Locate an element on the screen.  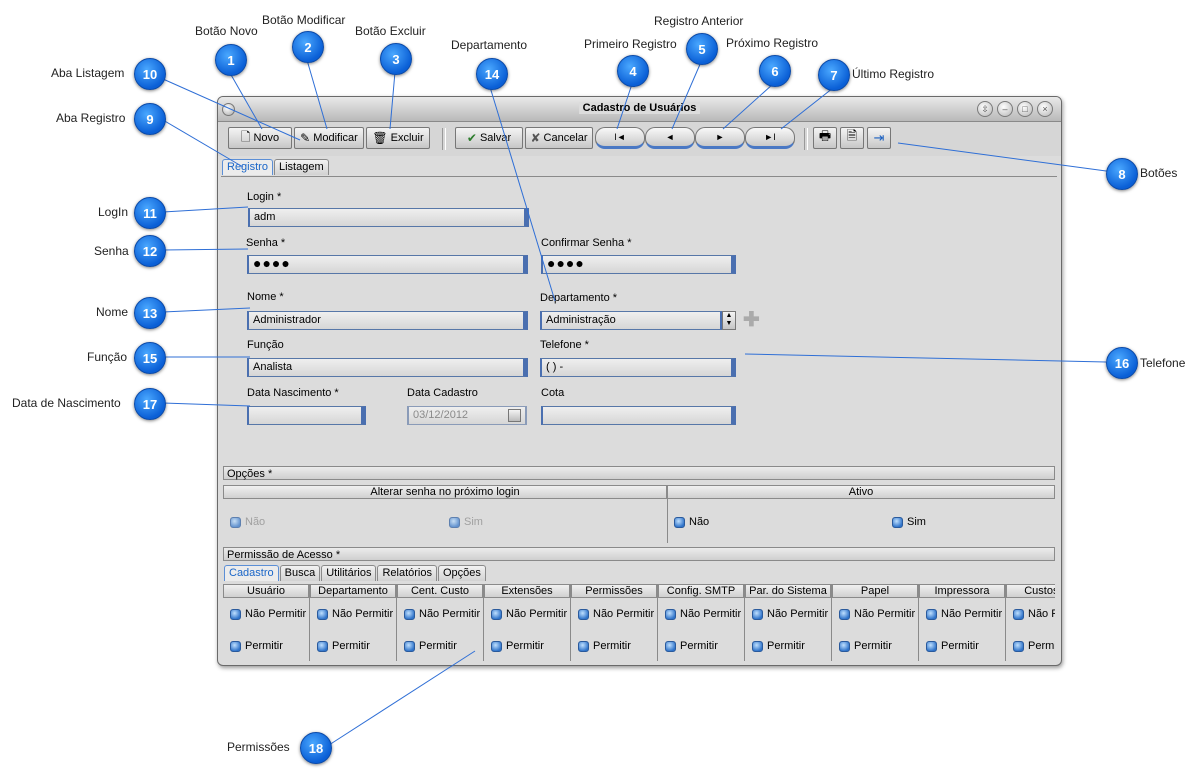
callout-badge-1: 1 is located at coordinates (231, 60).